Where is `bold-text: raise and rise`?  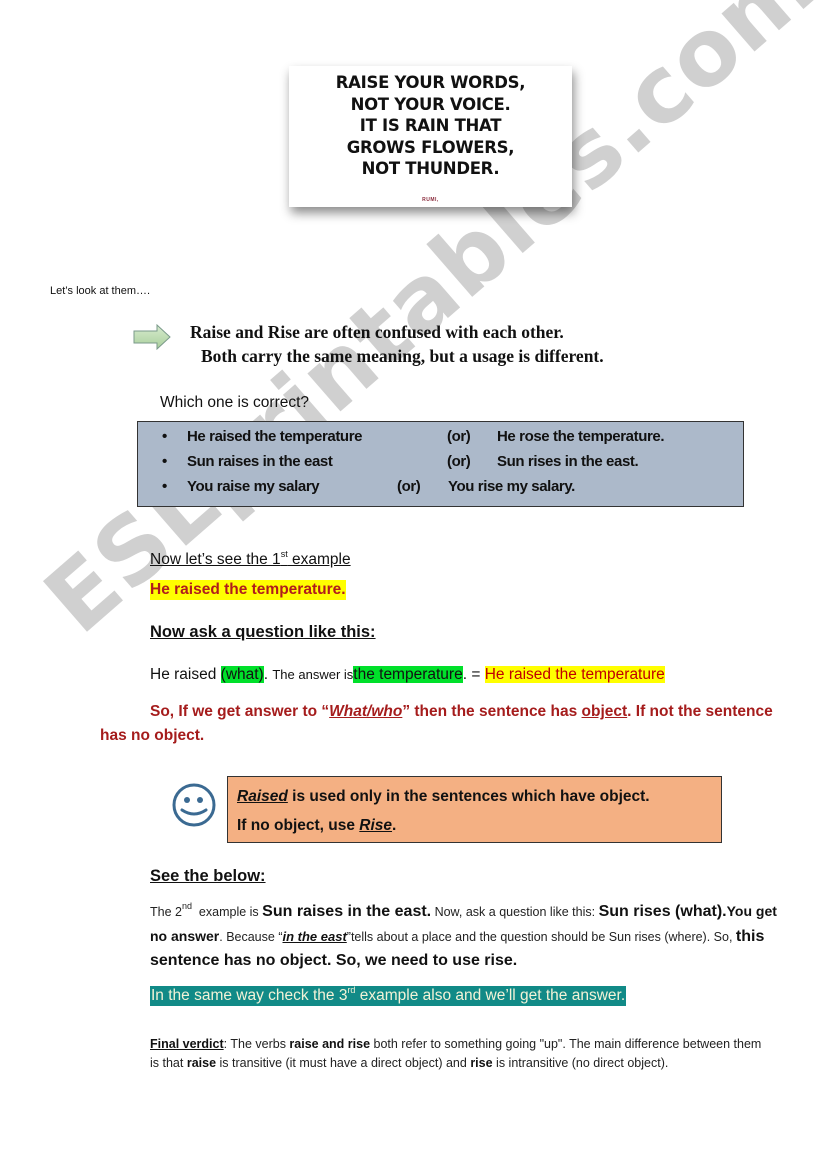
bold-text: raise and rise is located at coordinates (330, 1044).